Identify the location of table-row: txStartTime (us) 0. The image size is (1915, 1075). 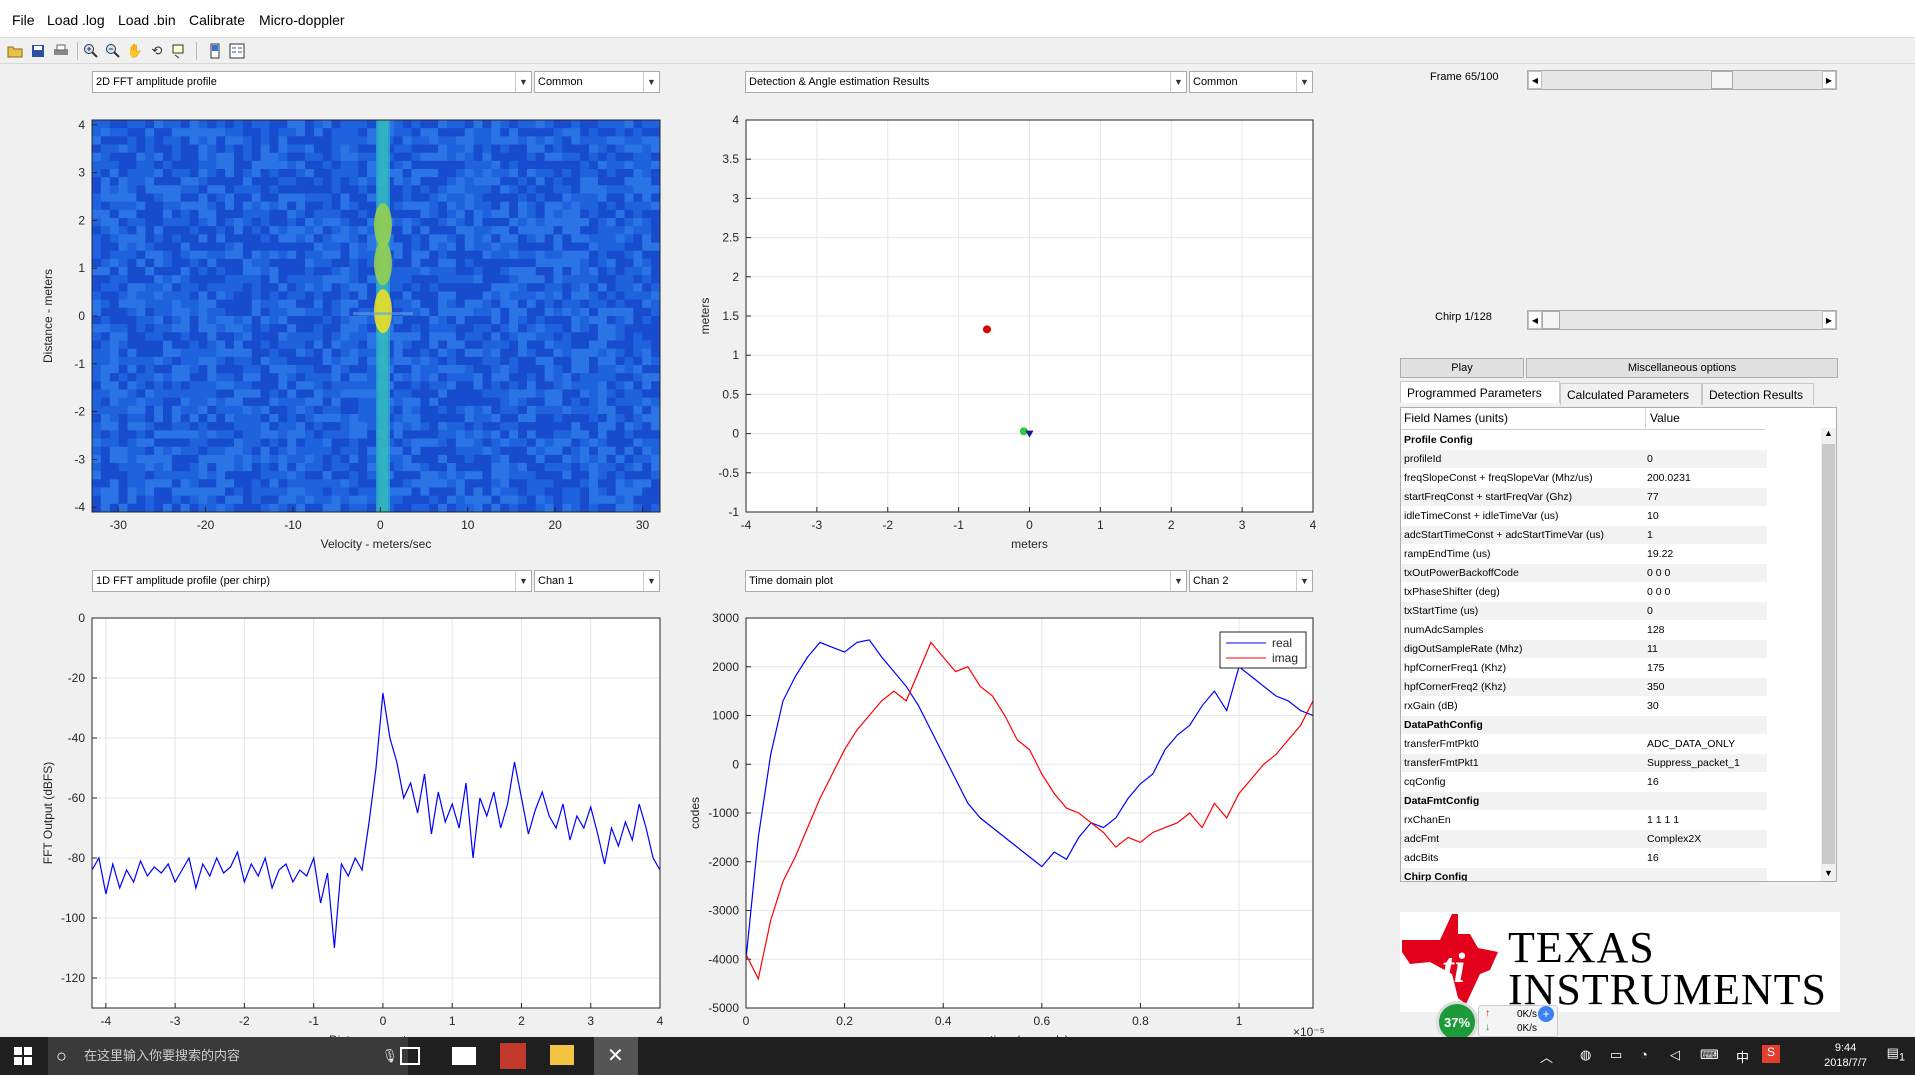
(1584, 611).